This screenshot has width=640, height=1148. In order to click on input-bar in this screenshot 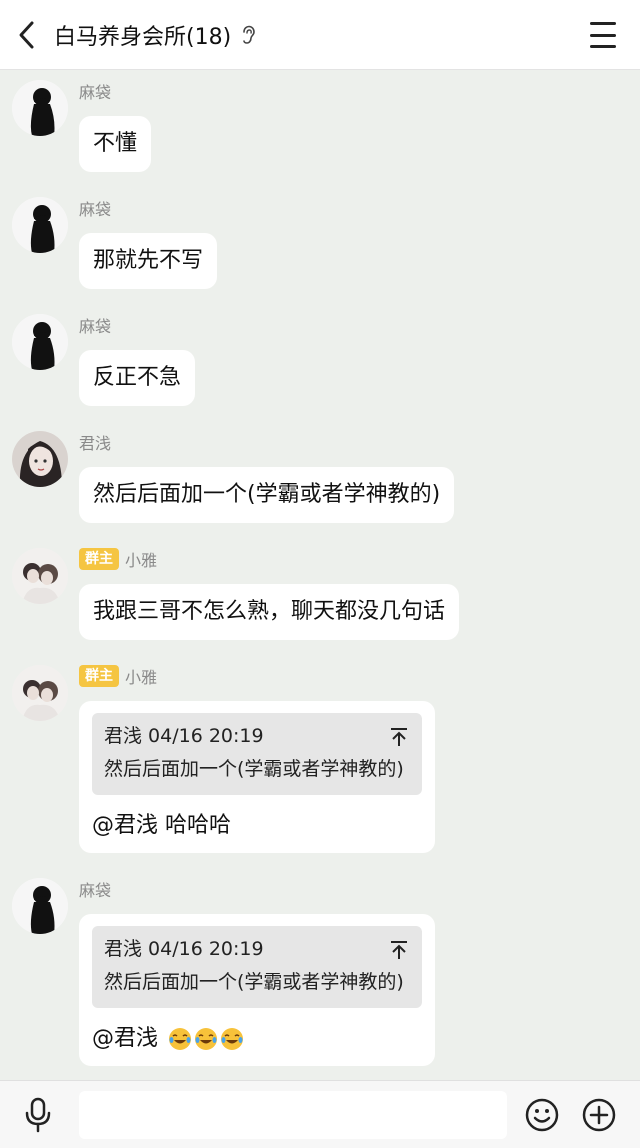, I will do `click(320, 1114)`.